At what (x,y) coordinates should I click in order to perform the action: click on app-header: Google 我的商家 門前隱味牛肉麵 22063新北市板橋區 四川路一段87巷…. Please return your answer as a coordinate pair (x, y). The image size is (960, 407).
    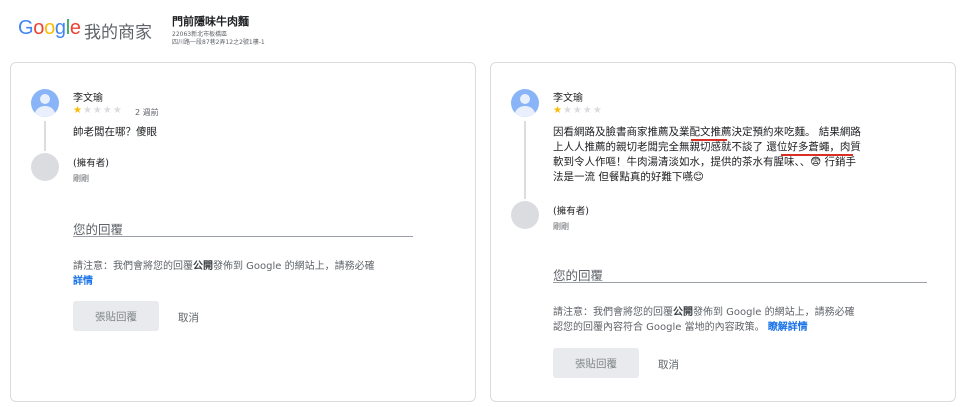
    Looking at the image, I should click on (480, 29).